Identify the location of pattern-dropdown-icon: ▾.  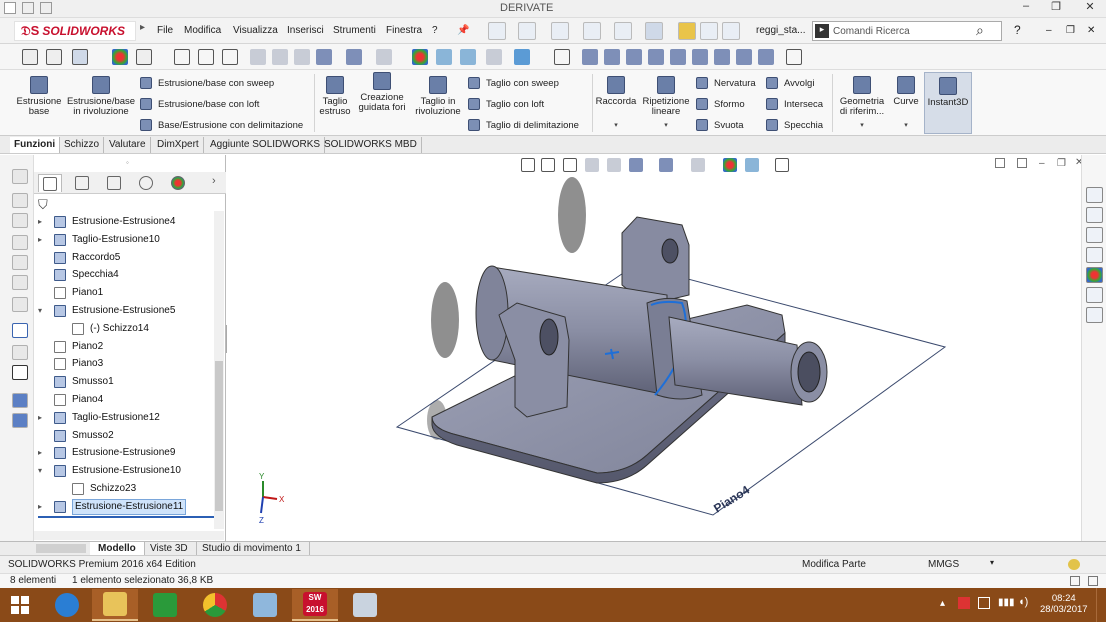
(666, 126).